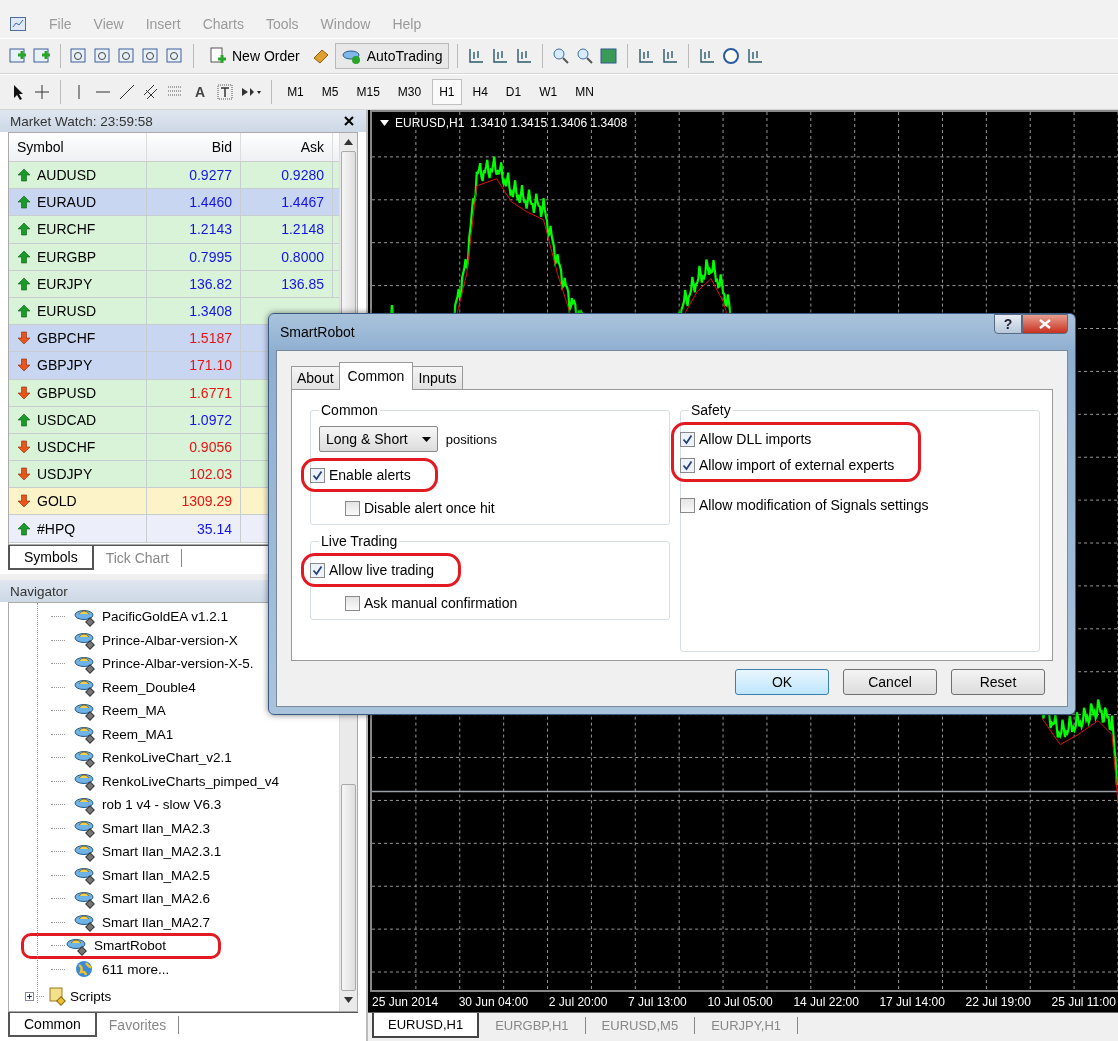 The image size is (1118, 1041). What do you see at coordinates (549, 123) in the screenshot?
I see `chart-quotes: 1.3410 1.3415 1.3406 1.3408` at bounding box center [549, 123].